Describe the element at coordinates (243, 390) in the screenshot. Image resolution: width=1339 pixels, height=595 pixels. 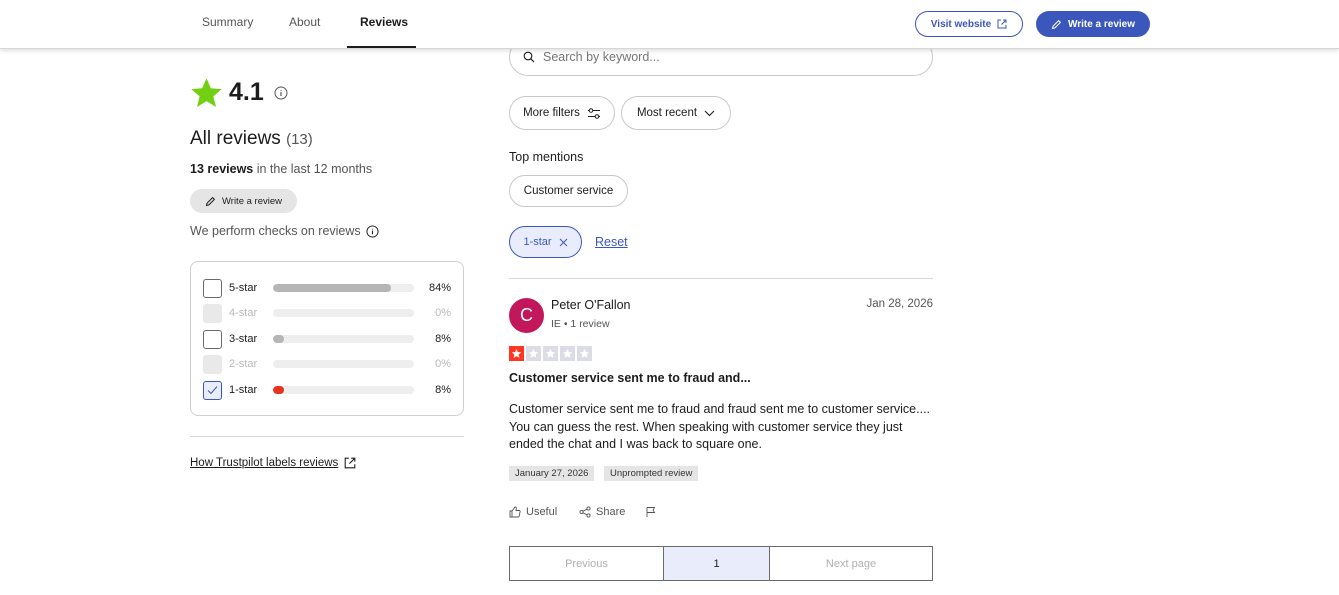
I see `star-filter-label: 1-star` at that location.